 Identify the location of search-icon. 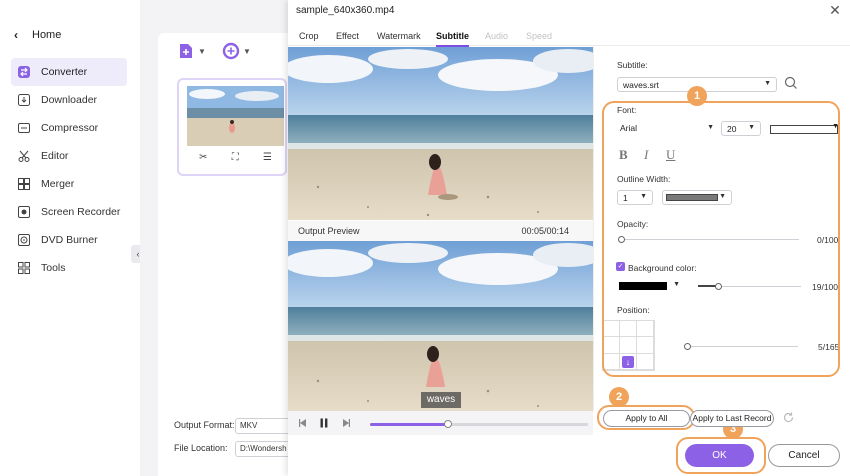
(791, 84).